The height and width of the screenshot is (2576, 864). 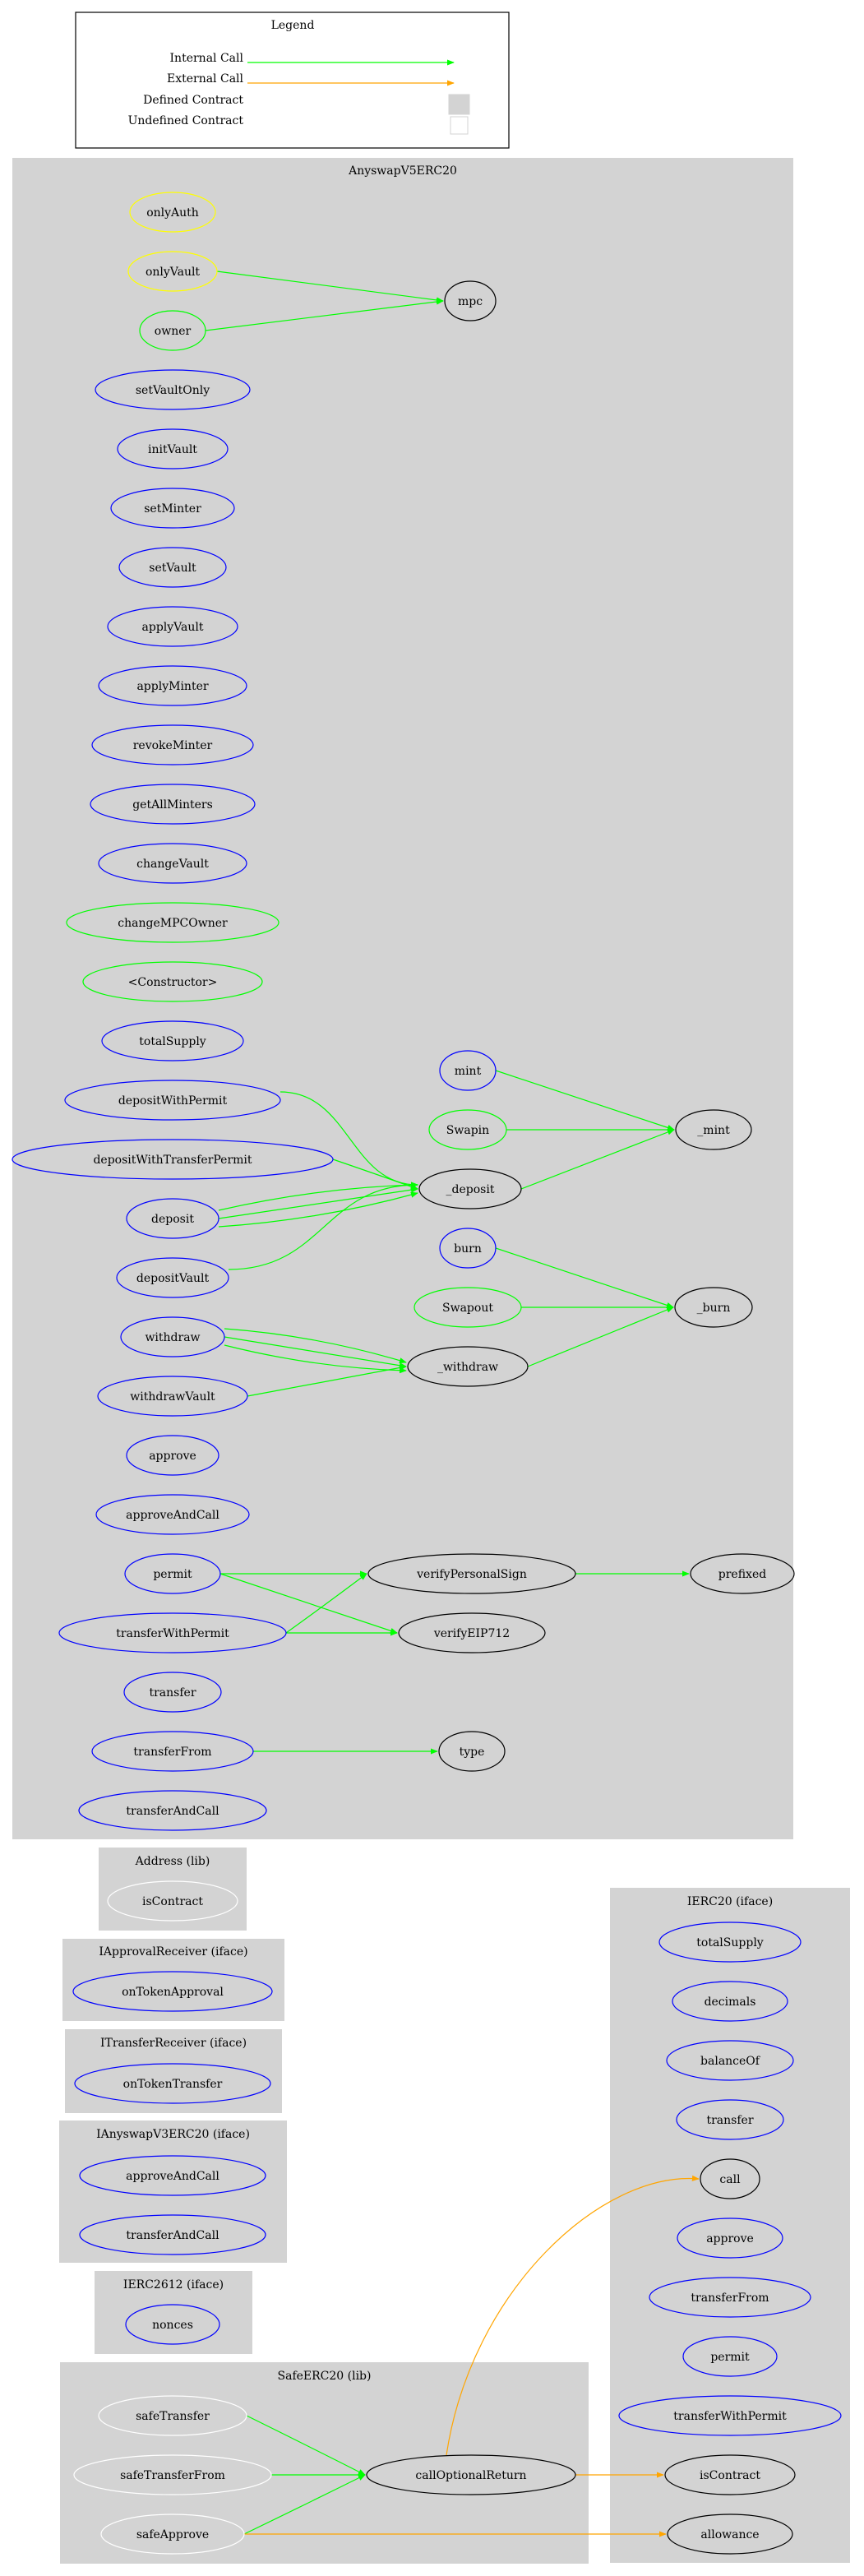 I want to click on cluster-title: AnyswapV5ERC20, so click(x=402, y=171).